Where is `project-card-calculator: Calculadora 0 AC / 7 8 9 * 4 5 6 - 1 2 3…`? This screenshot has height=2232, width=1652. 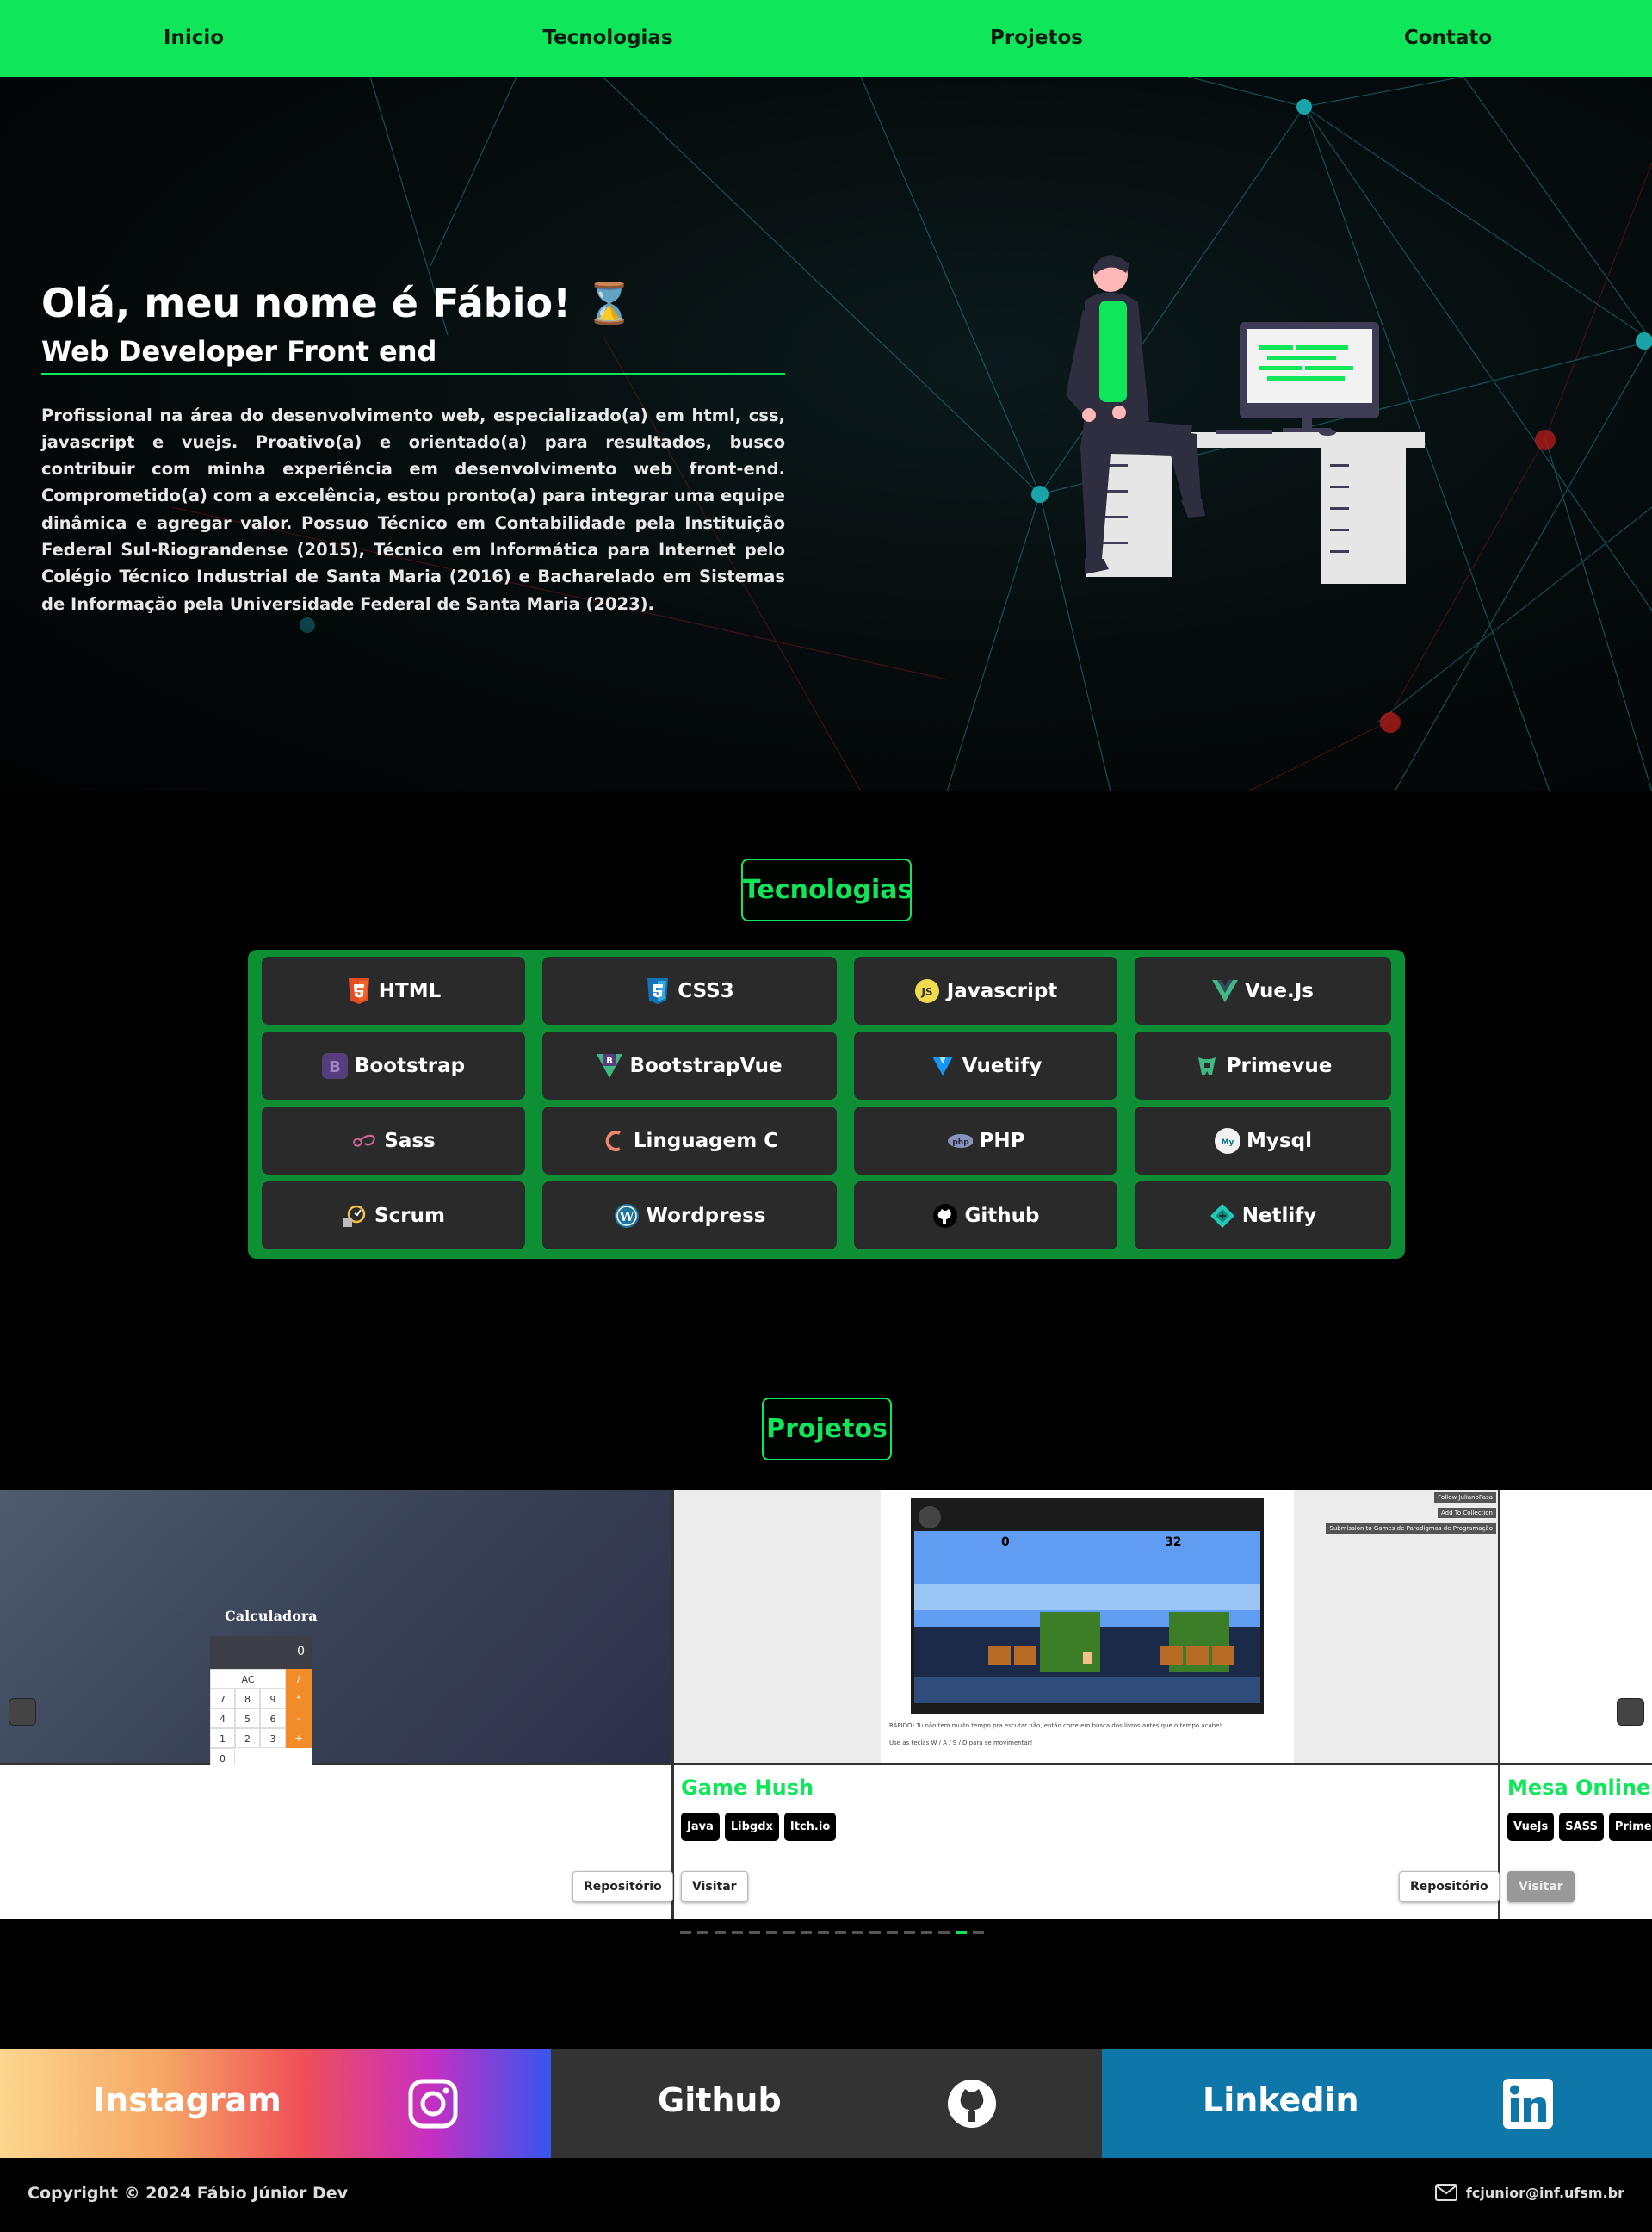
project-card-calculator: Calculadora 0 AC / 7 8 9 * 4 5 6 - 1 2 3… is located at coordinates (337, 1705).